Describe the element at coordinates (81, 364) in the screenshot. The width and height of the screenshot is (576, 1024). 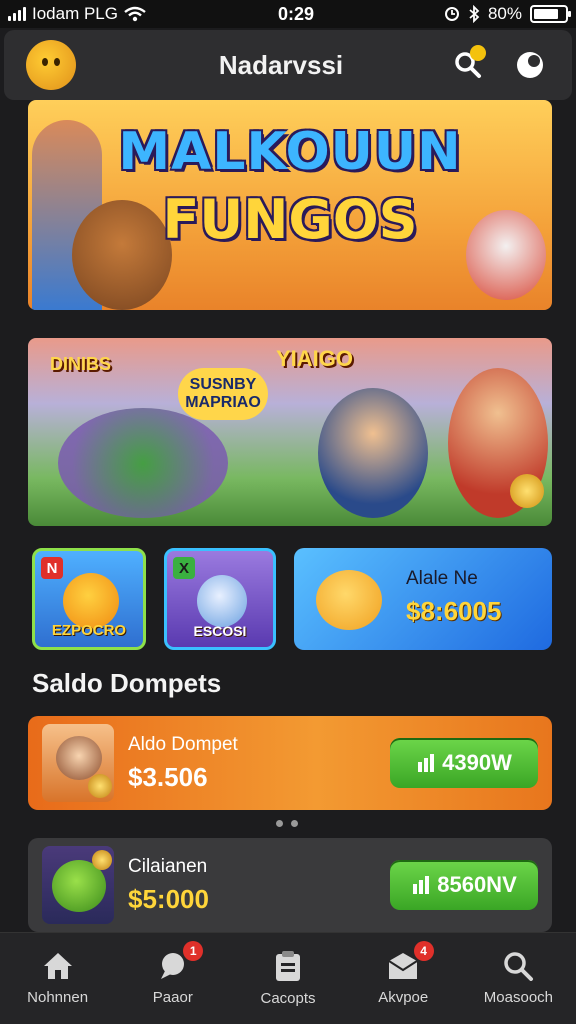
I see `banner-tag-3: DINIBS` at that location.